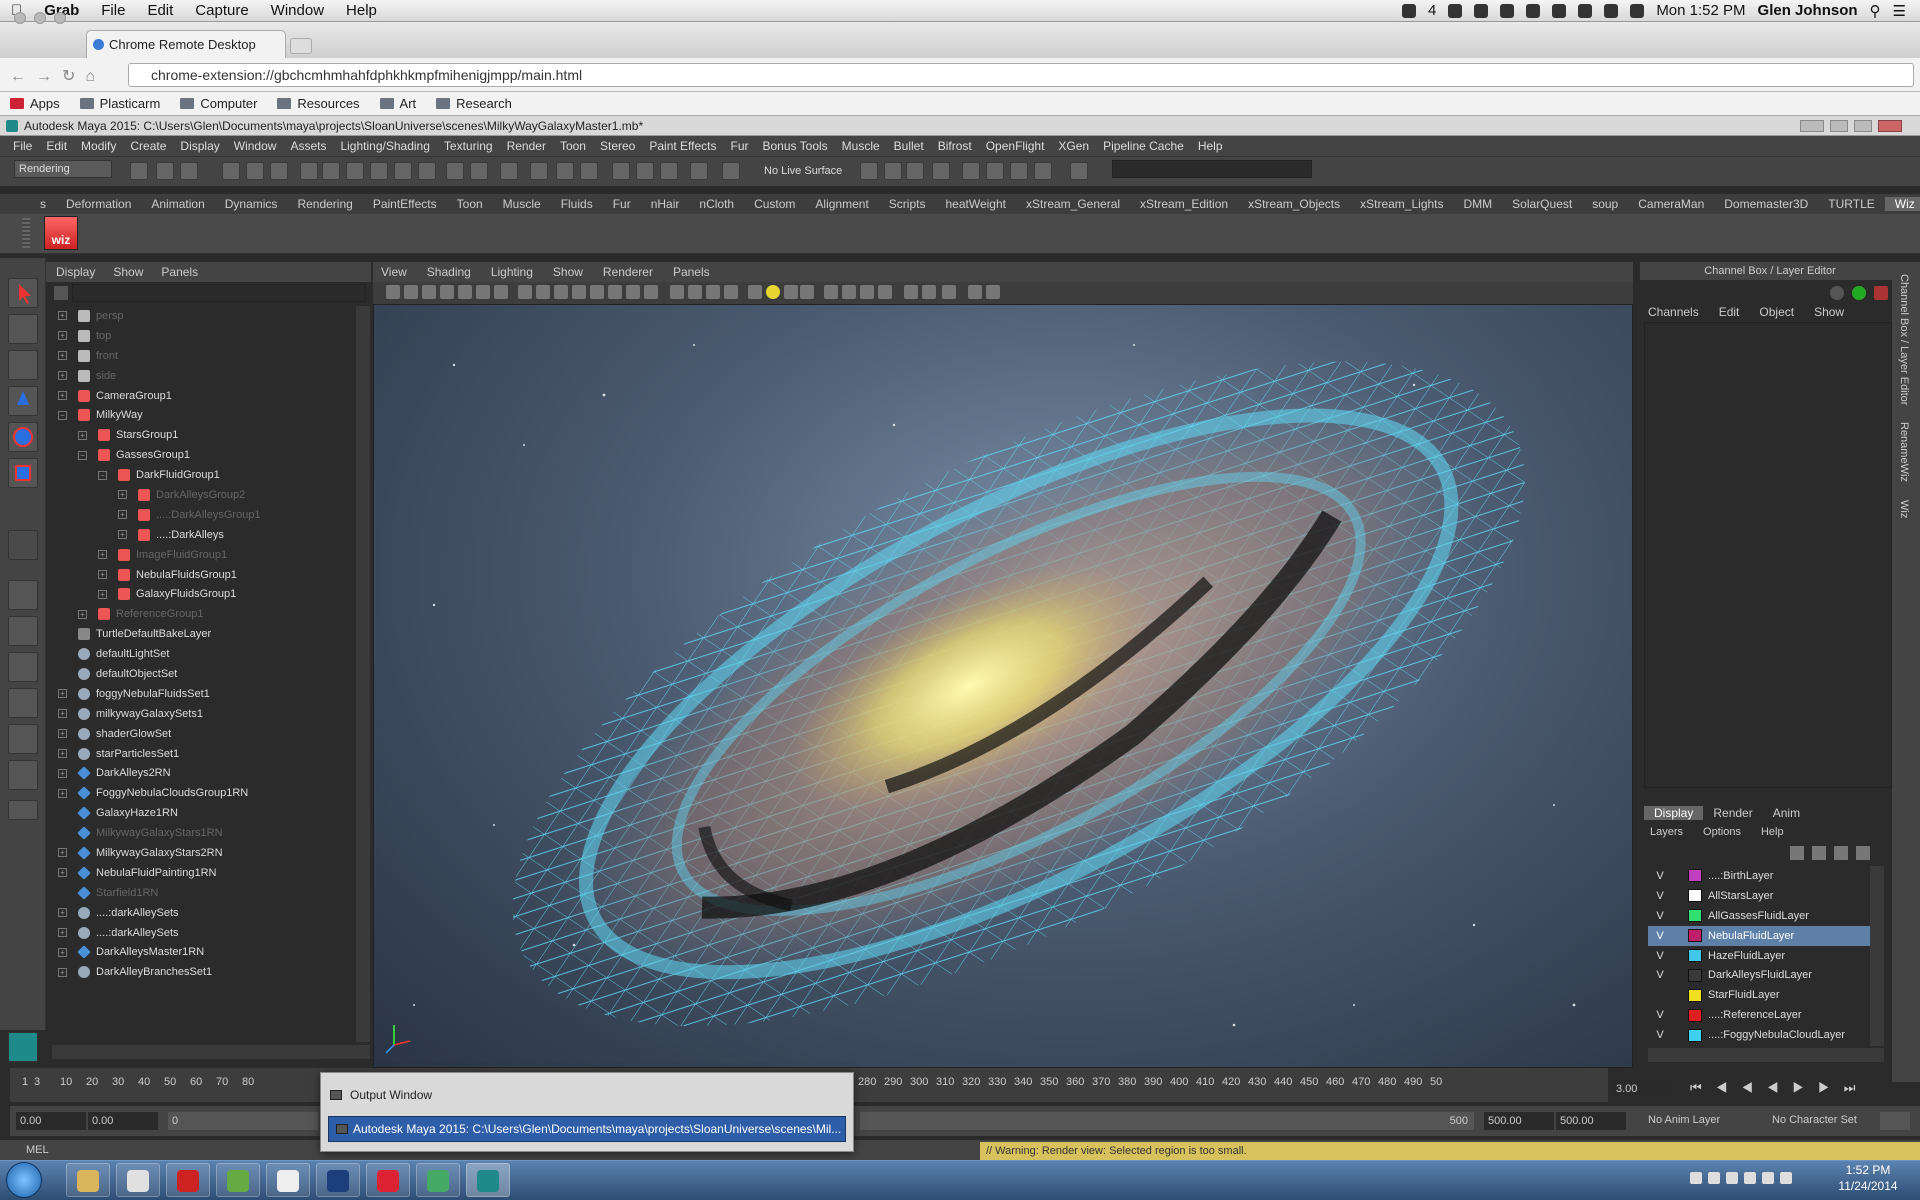  What do you see at coordinates (201, 575) in the screenshot?
I see `outliner-item: + NebulaFluidsGroup1` at bounding box center [201, 575].